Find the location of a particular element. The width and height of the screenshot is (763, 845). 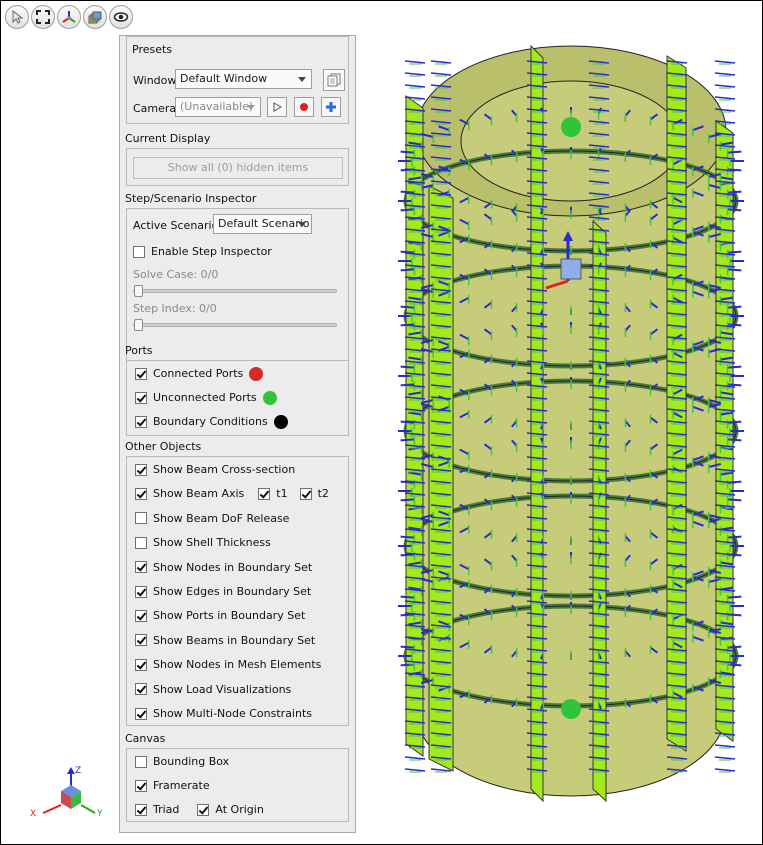

window-presets-button is located at coordinates (334, 80).